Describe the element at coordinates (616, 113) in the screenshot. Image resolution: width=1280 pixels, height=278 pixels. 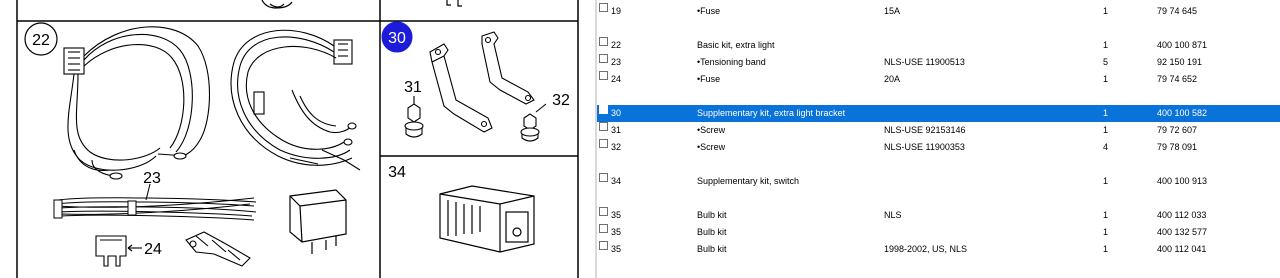
I see `row-item-number: 30` at that location.